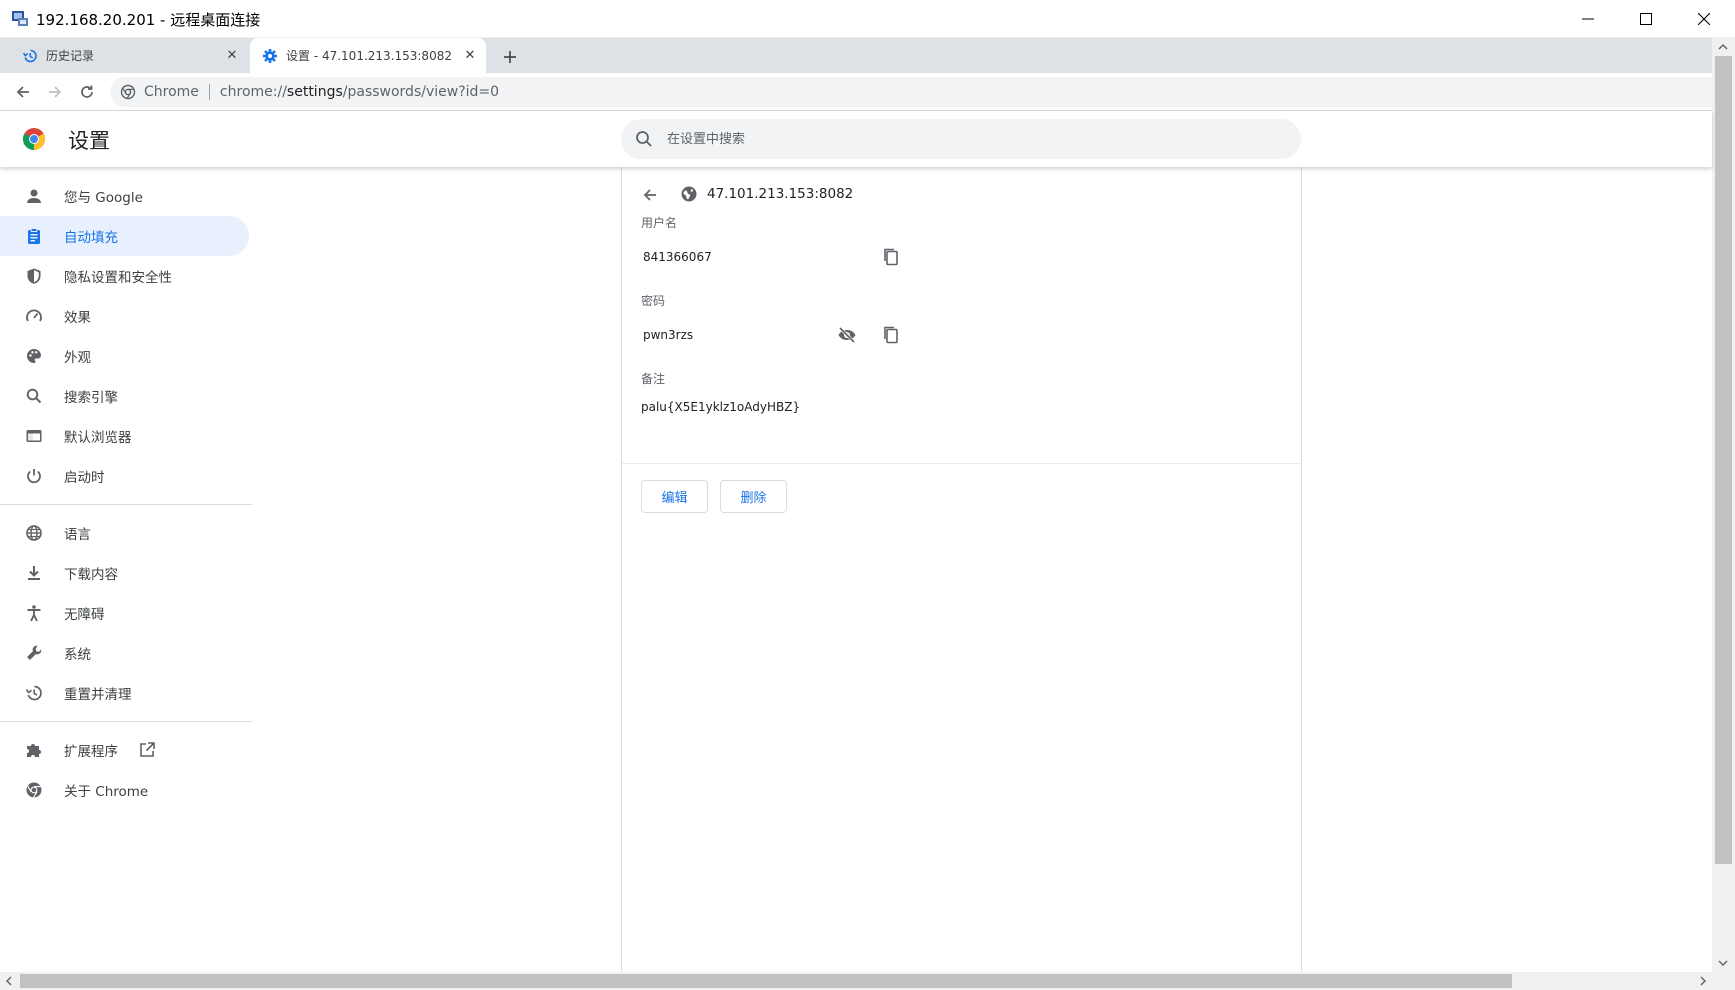 Image resolution: width=1735 pixels, height=990 pixels. I want to click on sidebar-item-languages: 语言, so click(124, 533).